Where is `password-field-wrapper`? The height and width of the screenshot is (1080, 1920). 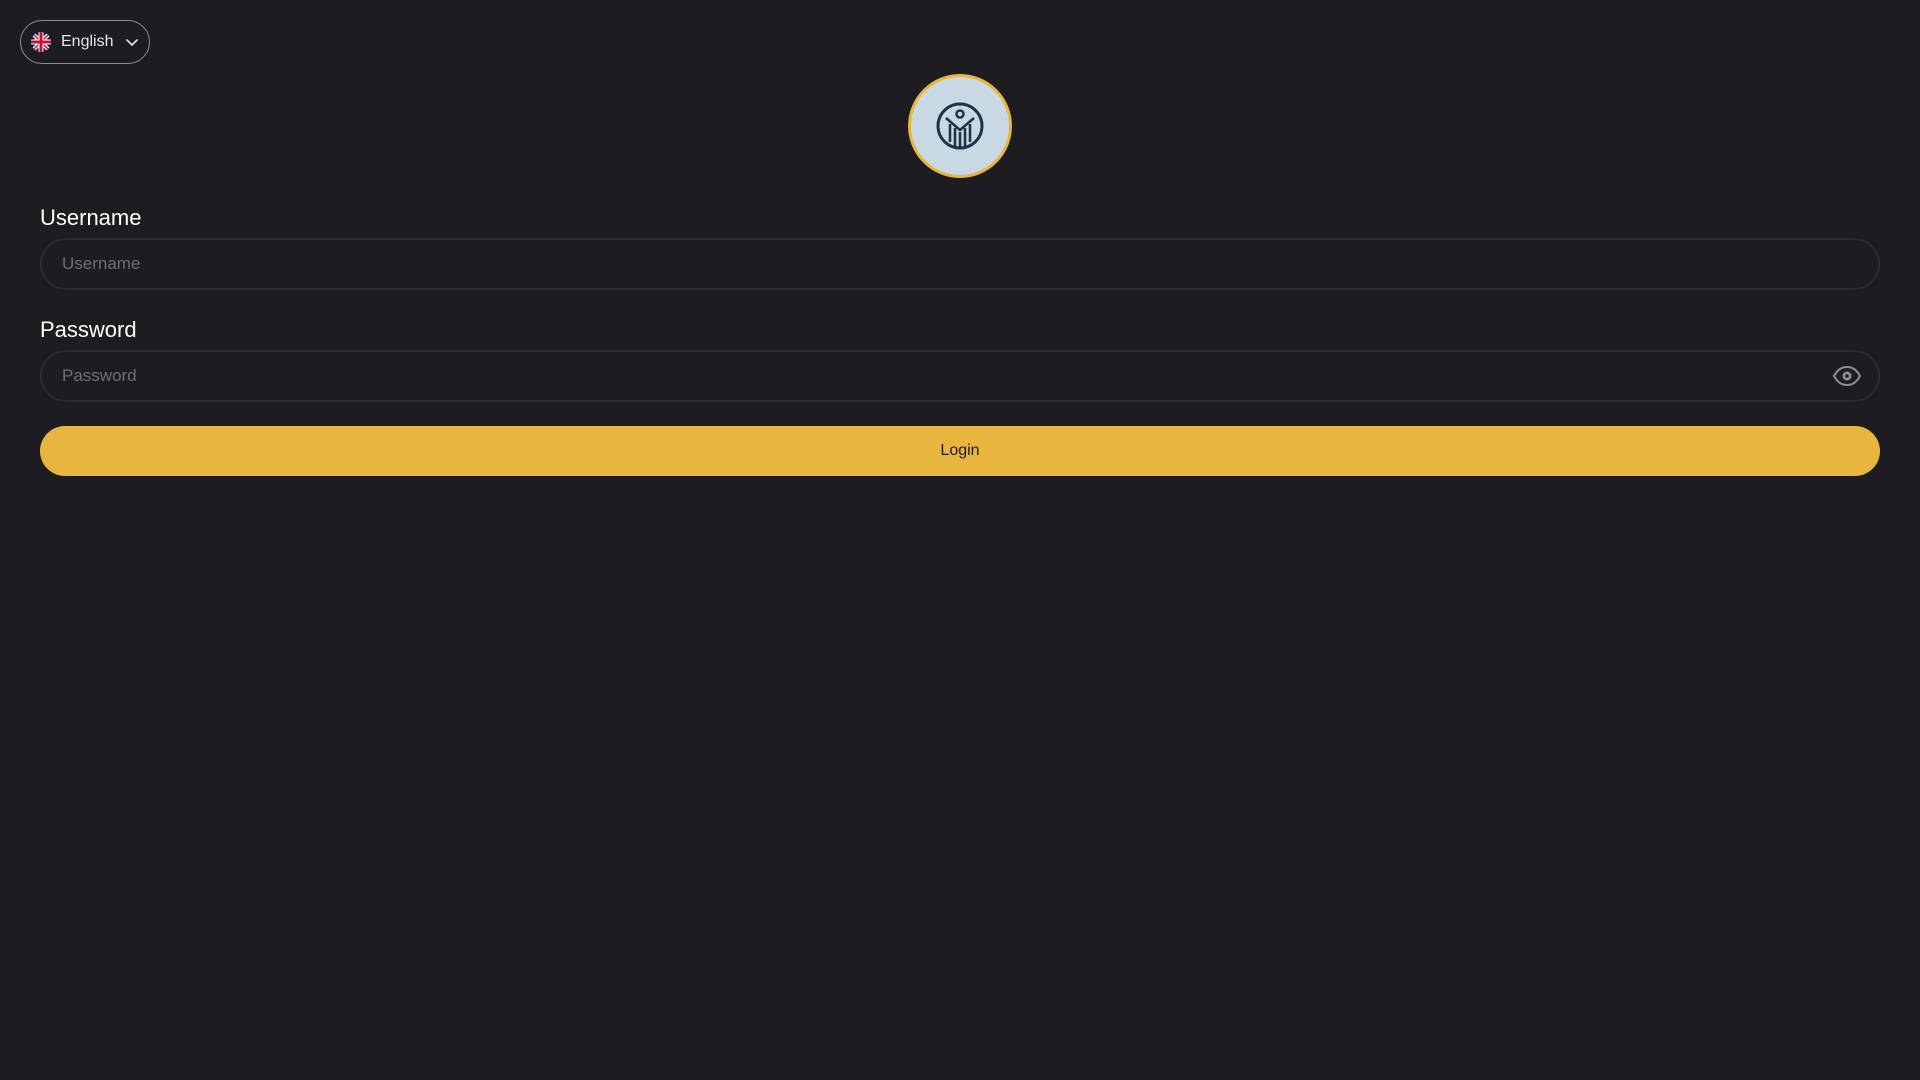 password-field-wrapper is located at coordinates (960, 376).